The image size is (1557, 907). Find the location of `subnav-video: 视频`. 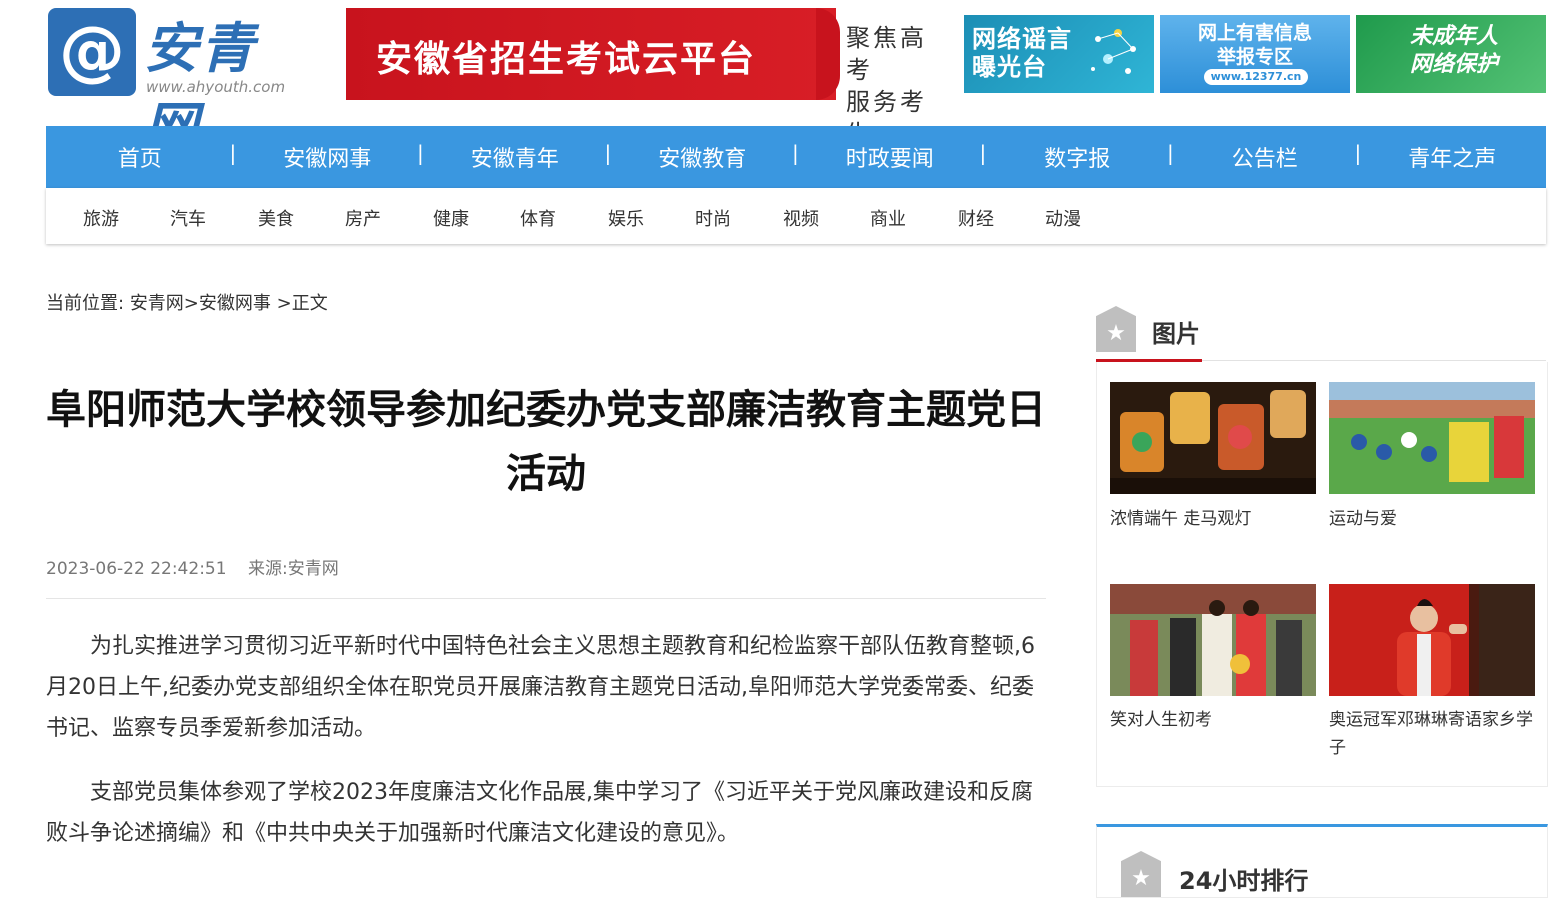

subnav-video: 视频 is located at coordinates (801, 218).